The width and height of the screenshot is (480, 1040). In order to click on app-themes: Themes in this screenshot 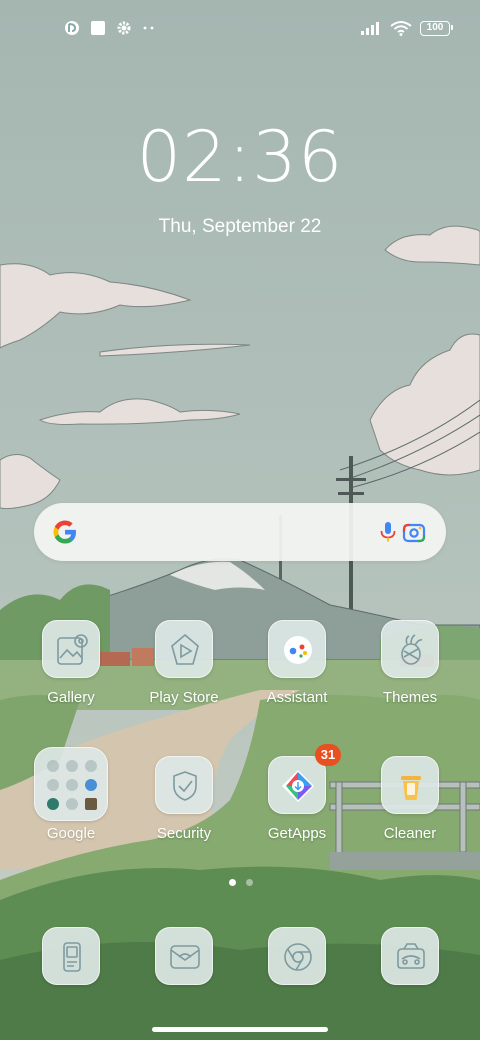, I will do `click(410, 675)`.